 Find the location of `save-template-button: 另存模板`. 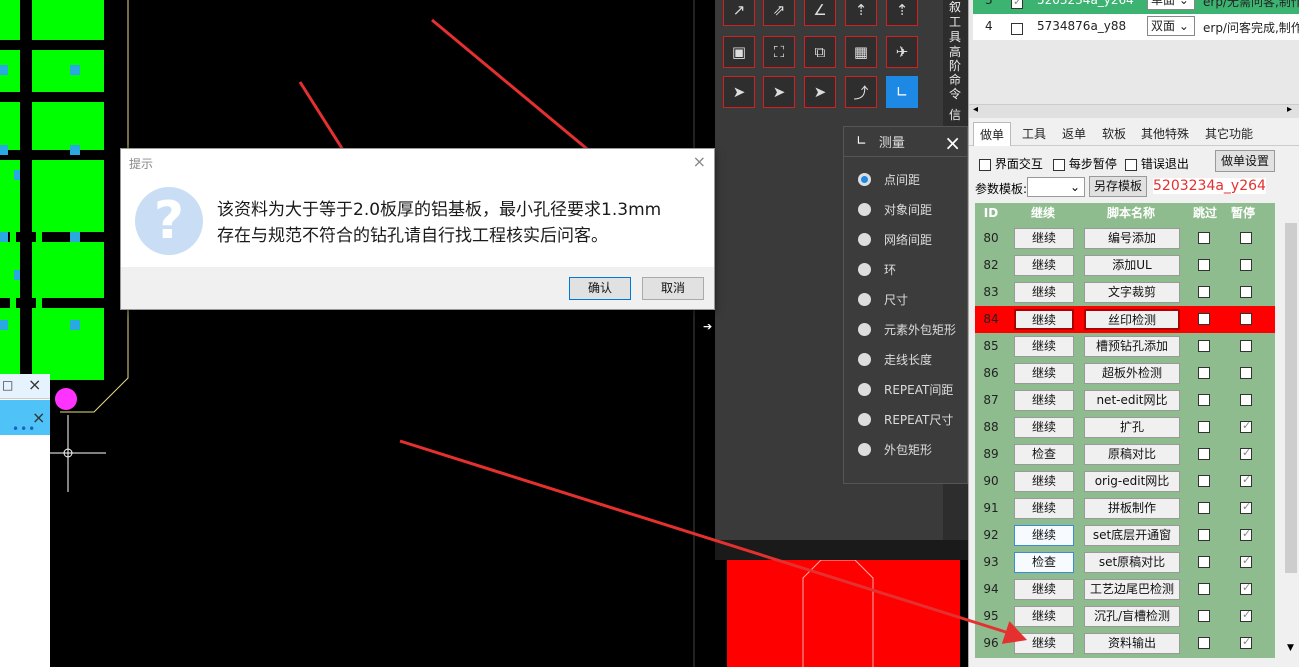

save-template-button: 另存模板 is located at coordinates (1118, 186).